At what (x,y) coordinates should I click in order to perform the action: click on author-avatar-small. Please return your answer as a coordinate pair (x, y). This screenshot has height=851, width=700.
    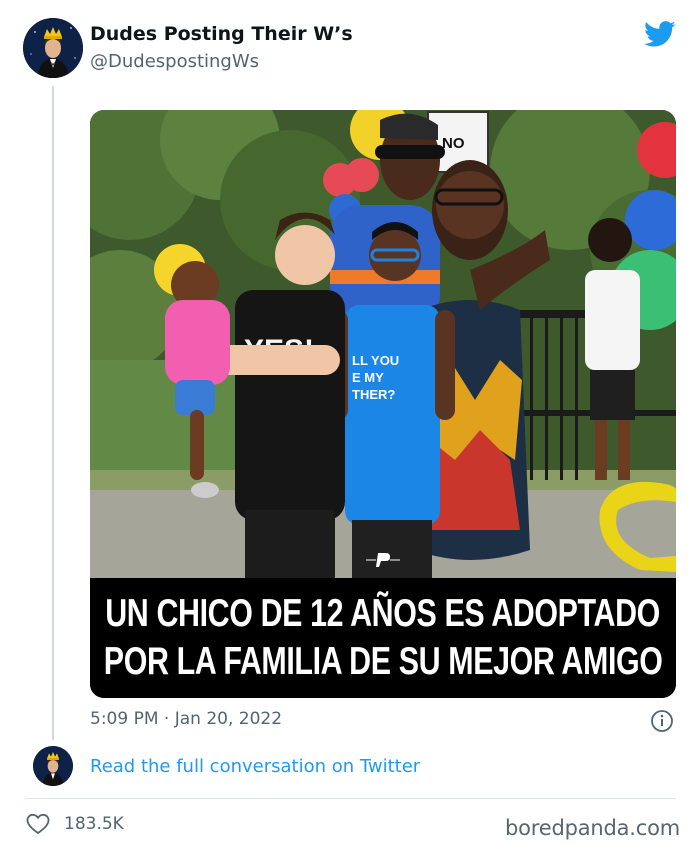
    Looking at the image, I should click on (53, 766).